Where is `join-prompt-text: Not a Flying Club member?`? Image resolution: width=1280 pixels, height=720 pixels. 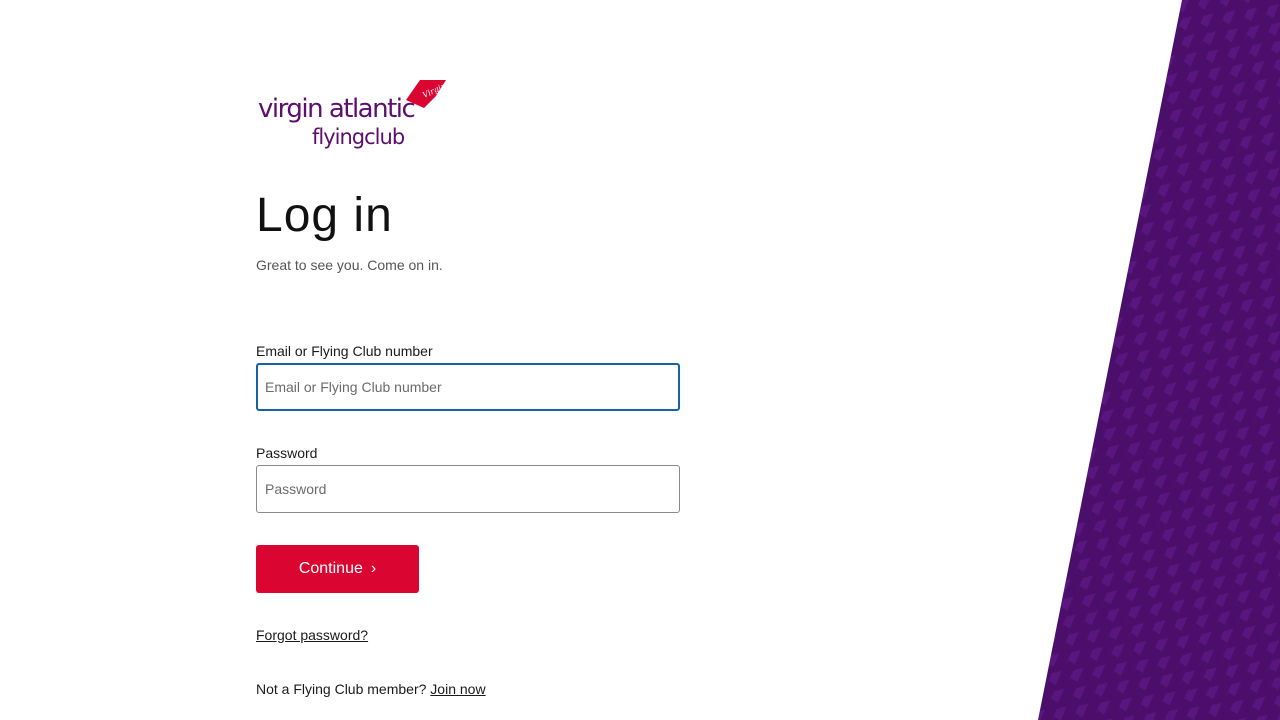
join-prompt-text: Not a Flying Club member? is located at coordinates (343, 689).